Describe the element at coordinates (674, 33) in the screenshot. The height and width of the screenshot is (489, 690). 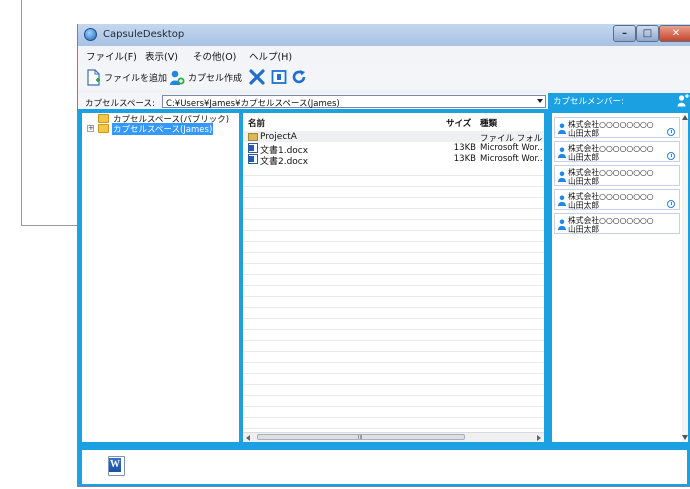
I see `close-button: ✕` at that location.